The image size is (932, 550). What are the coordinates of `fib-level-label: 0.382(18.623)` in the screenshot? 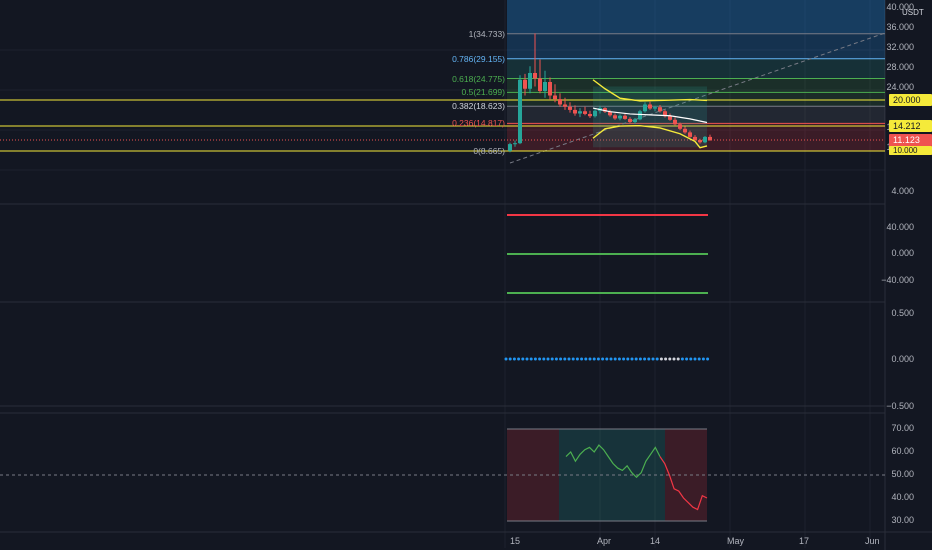 It's located at (478, 106).